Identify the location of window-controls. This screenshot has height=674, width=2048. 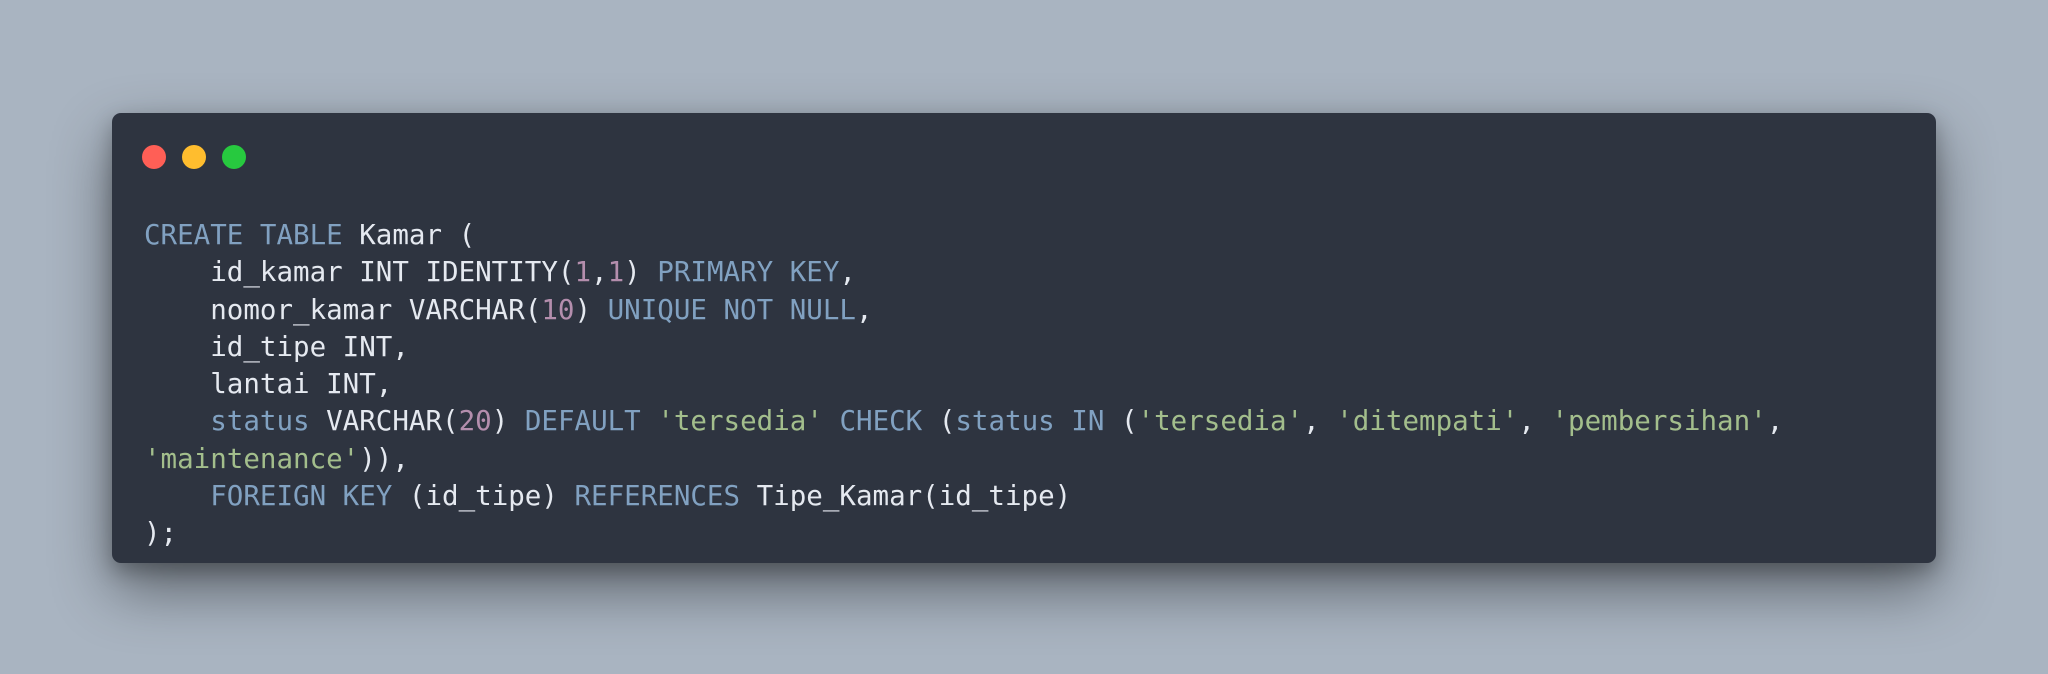
(194, 157).